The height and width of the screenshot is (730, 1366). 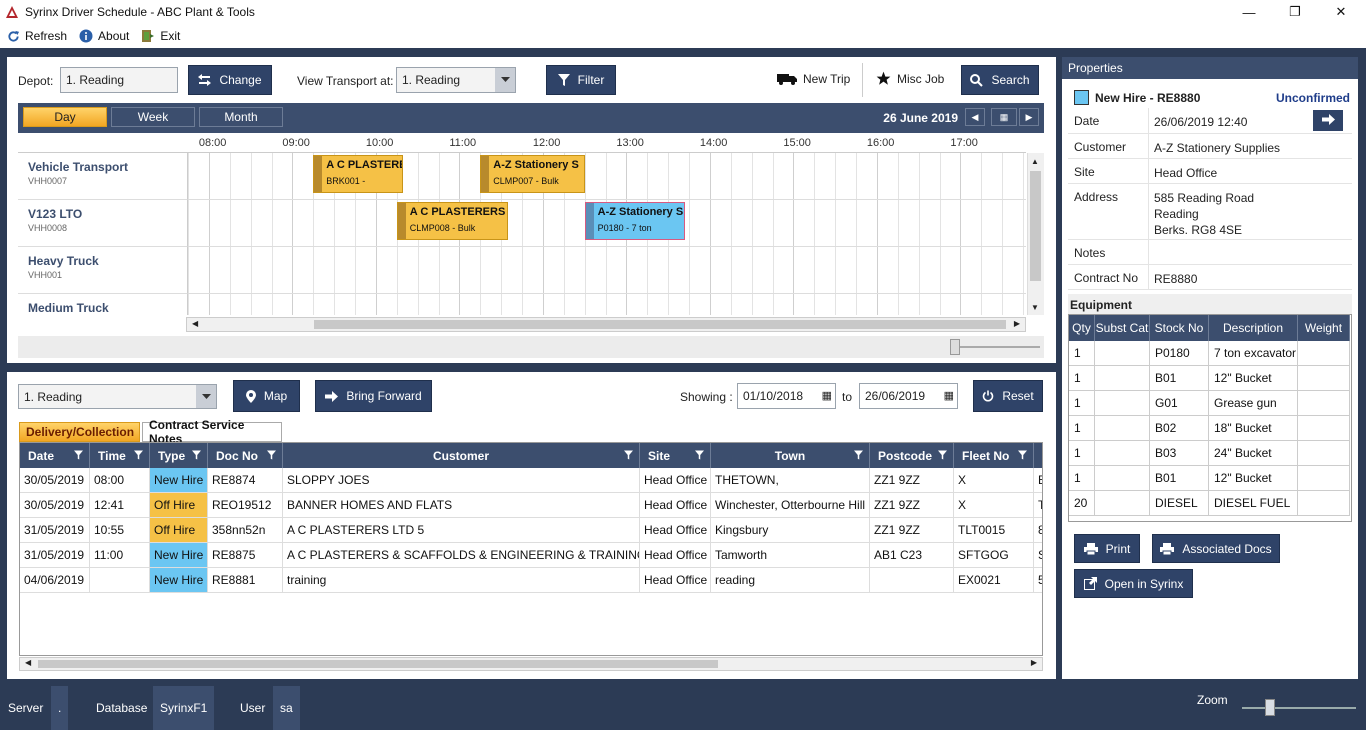 I want to click on open-in-syrinx-button: Open in Syrinx, so click(x=1133, y=583).